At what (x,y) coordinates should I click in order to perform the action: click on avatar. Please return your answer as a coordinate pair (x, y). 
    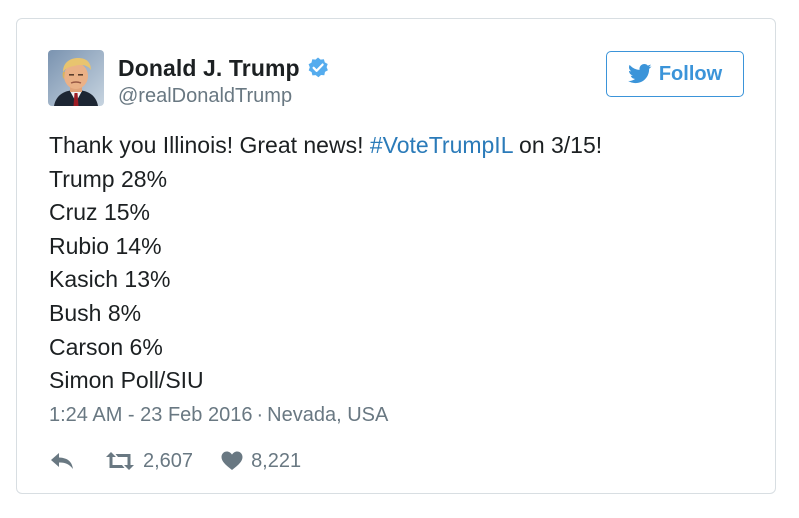
    Looking at the image, I should click on (76, 78).